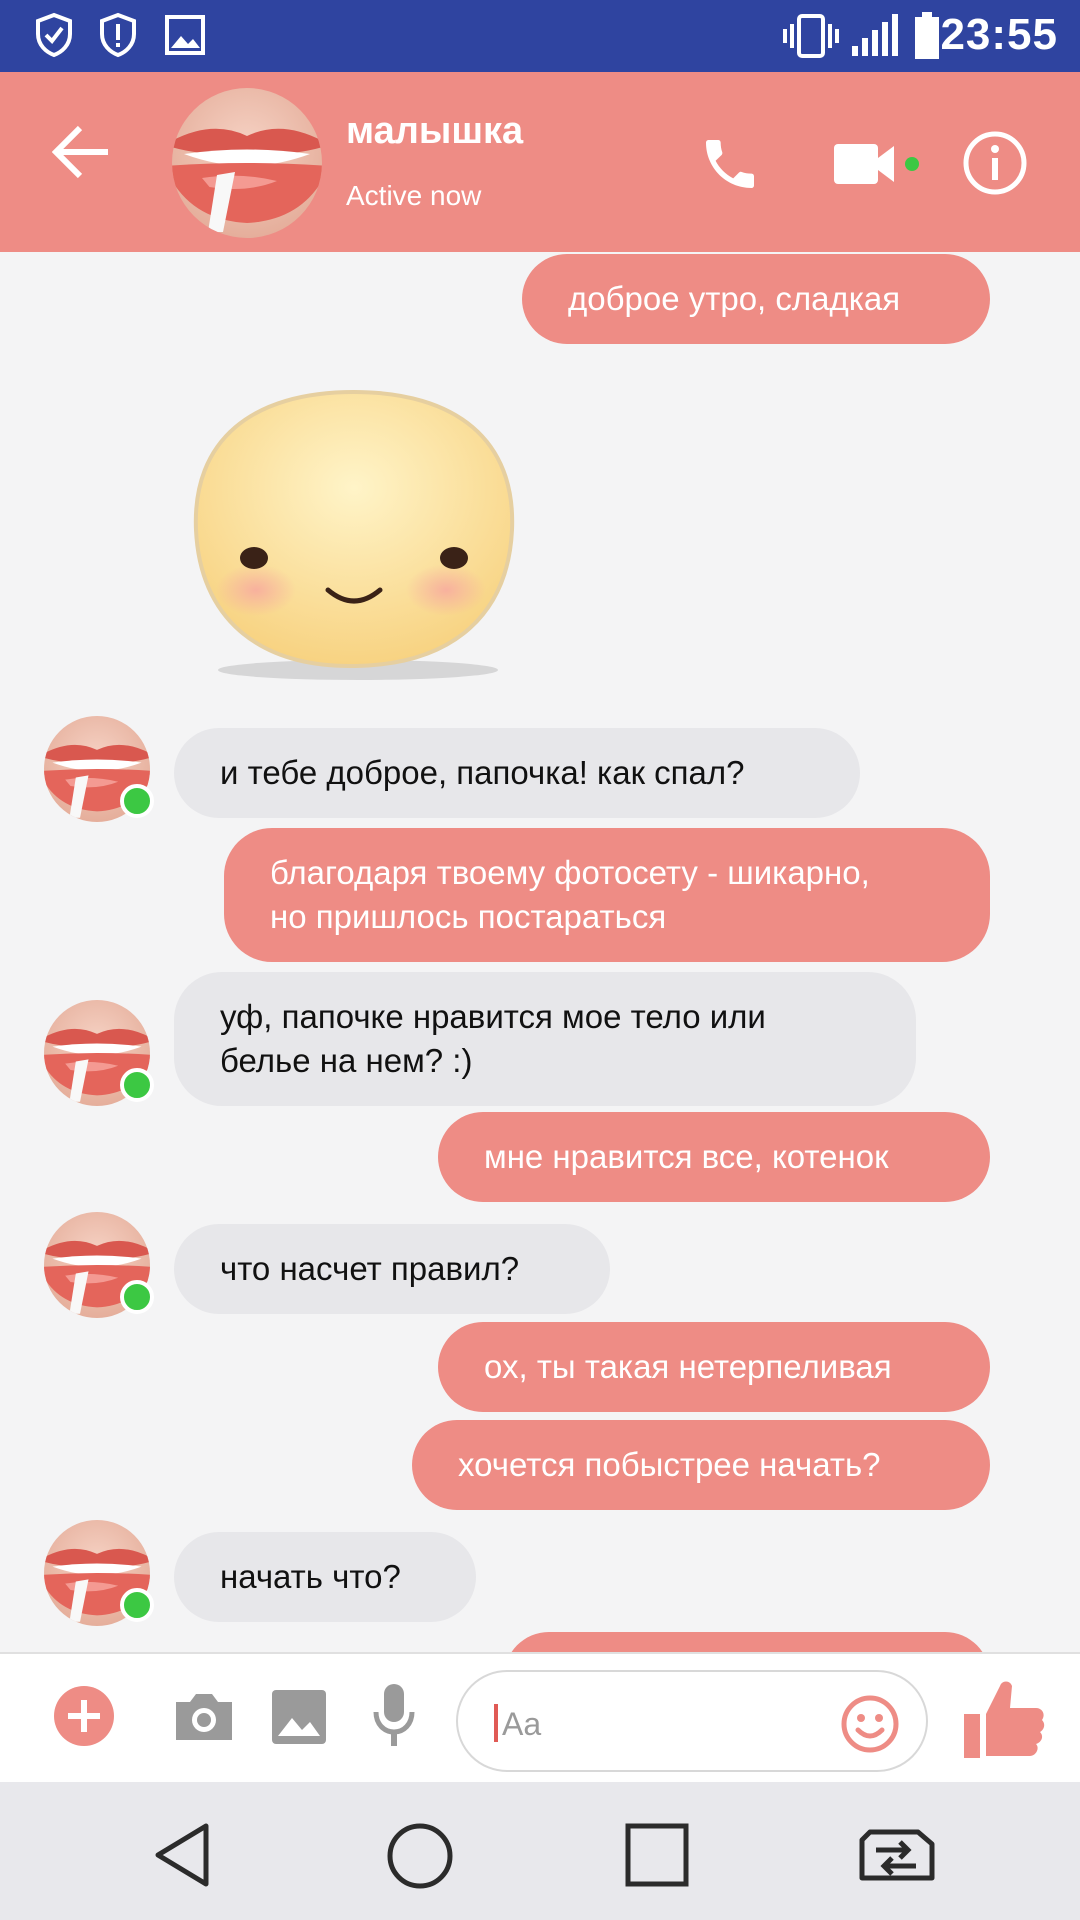 This screenshot has height=1920, width=1080. Describe the element at coordinates (482, 772) in the screenshot. I see `message-text: и тебе доброе, папочка! как спал?` at that location.